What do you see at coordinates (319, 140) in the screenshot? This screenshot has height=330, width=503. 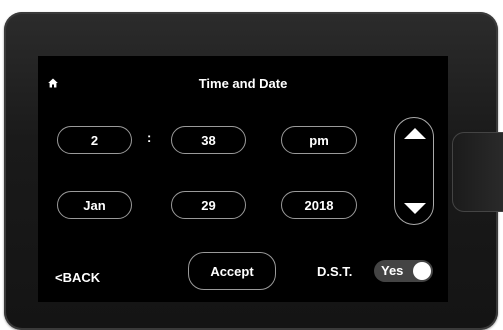 I see `ampm-field: pm` at bounding box center [319, 140].